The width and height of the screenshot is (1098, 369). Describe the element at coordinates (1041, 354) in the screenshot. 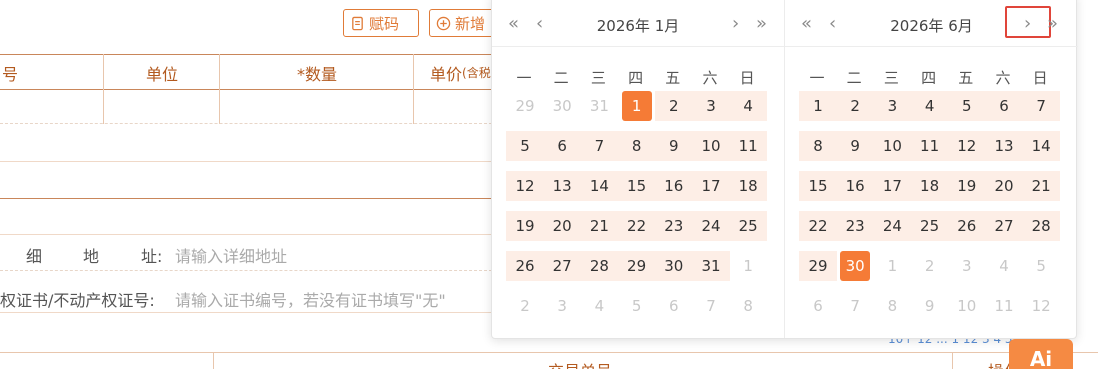

I see `ai-assistant-button: Ai` at that location.